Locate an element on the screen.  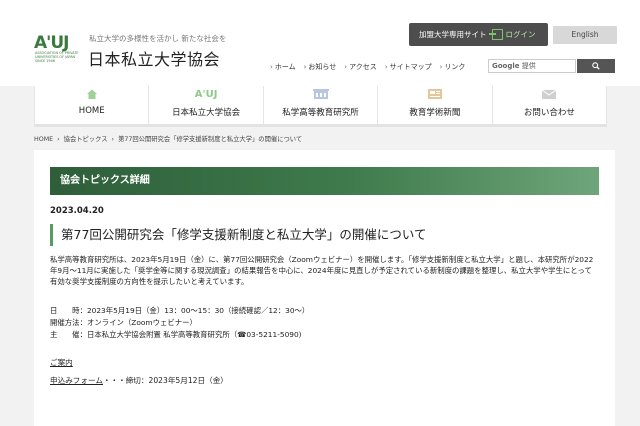
guide-link: ご案内 is located at coordinates (61, 362).